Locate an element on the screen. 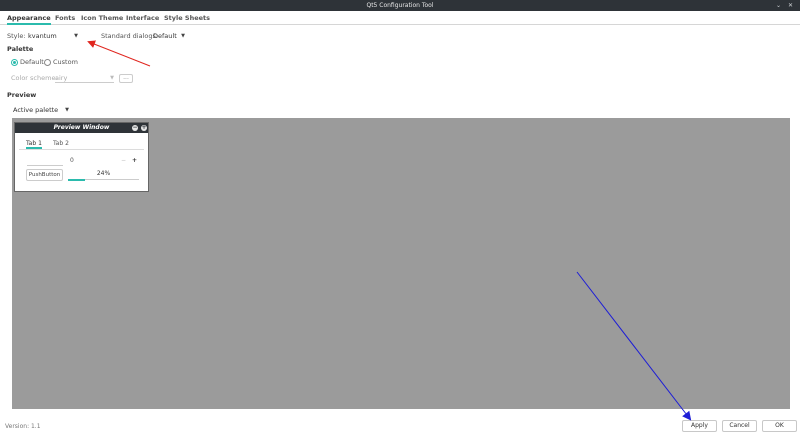  plus-icon: + is located at coordinates (134, 160).